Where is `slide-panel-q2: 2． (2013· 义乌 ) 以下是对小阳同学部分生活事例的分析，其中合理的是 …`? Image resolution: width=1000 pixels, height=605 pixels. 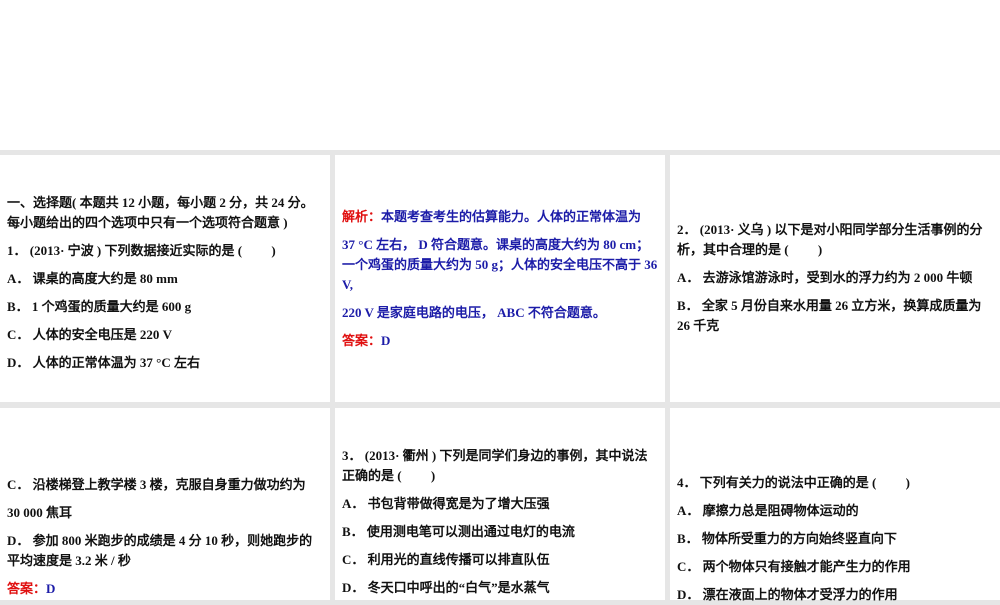 slide-panel-q2: 2． (2013· 义乌 ) 以下是对小阳同学部分生活事例的分析，其中合理的是 … is located at coordinates (835, 278).